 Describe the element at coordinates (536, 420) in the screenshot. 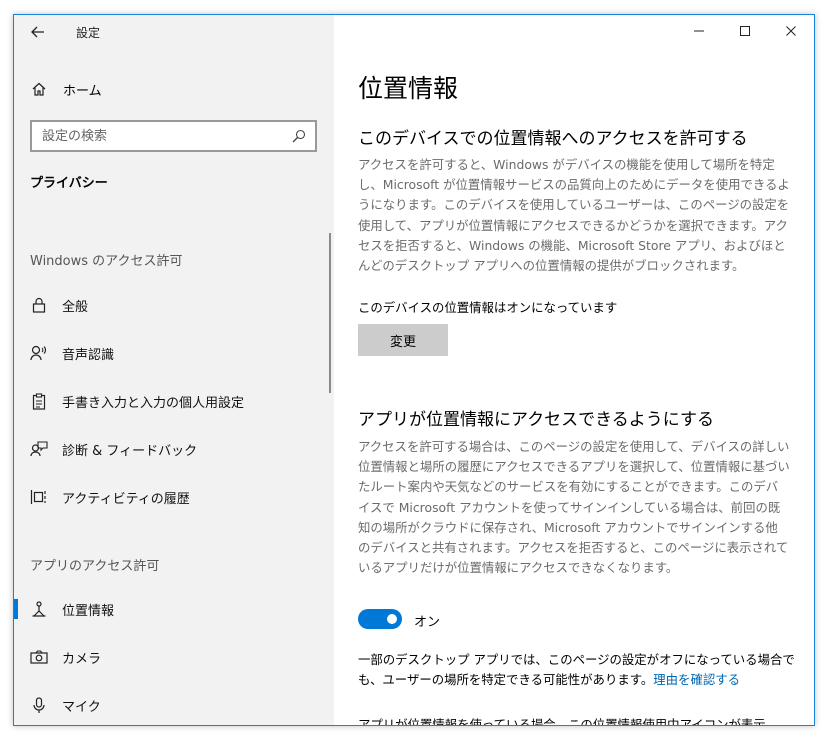

I see `app-access-heading: アプリが位置情報にアクセスできるようにする` at that location.